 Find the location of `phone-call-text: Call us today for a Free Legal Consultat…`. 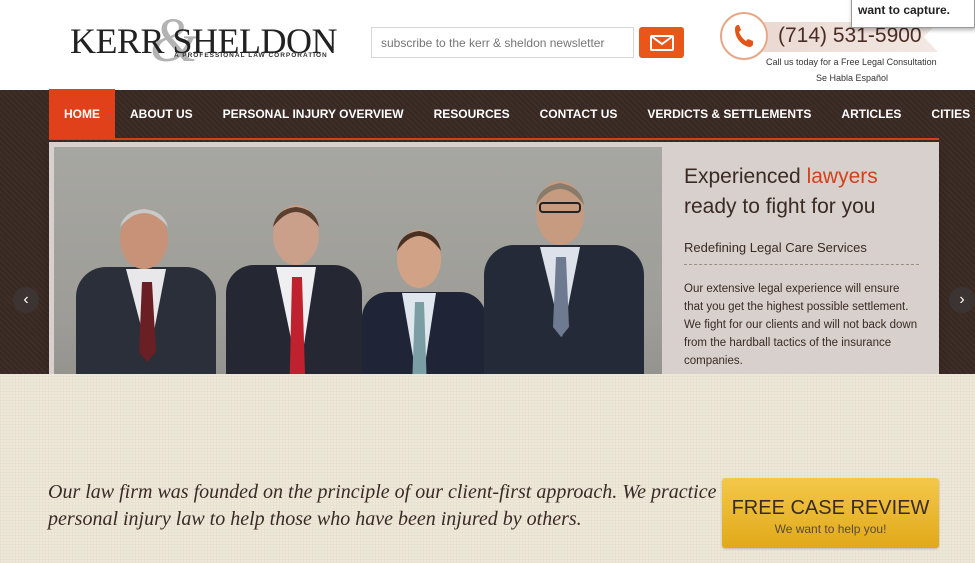

phone-call-text: Call us today for a Free Legal Consultat… is located at coordinates (851, 62).